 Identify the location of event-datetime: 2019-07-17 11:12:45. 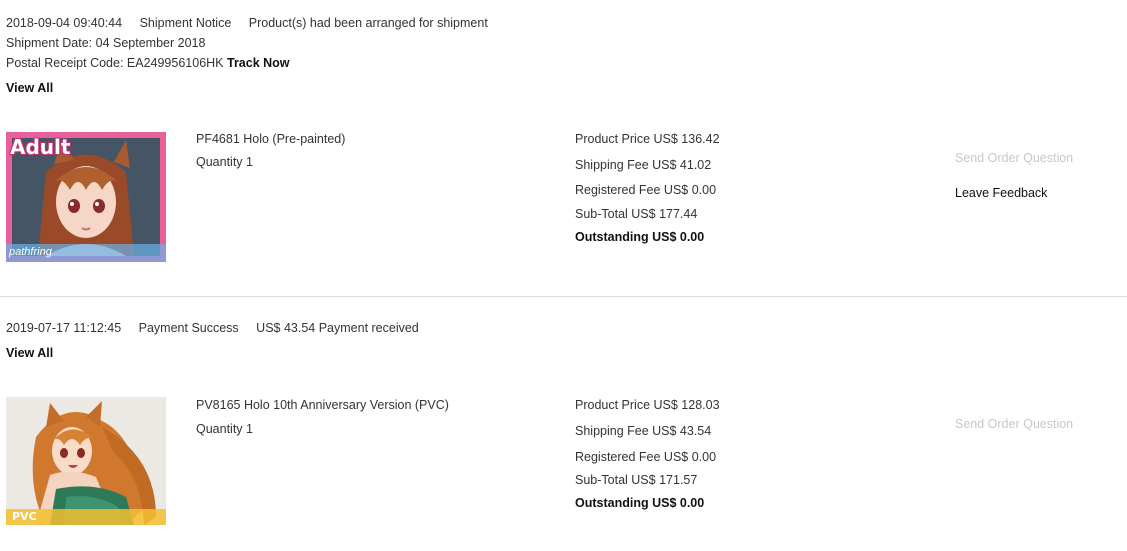
(64, 328).